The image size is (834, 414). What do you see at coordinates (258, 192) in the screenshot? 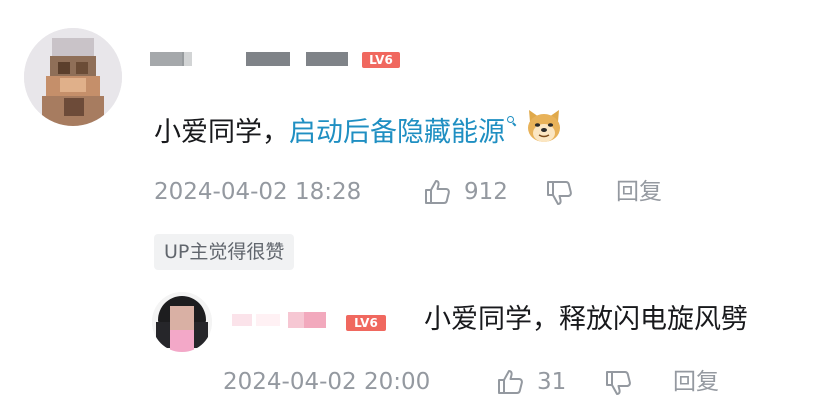
I see `timestamp: 2024-04-02 18:28` at bounding box center [258, 192].